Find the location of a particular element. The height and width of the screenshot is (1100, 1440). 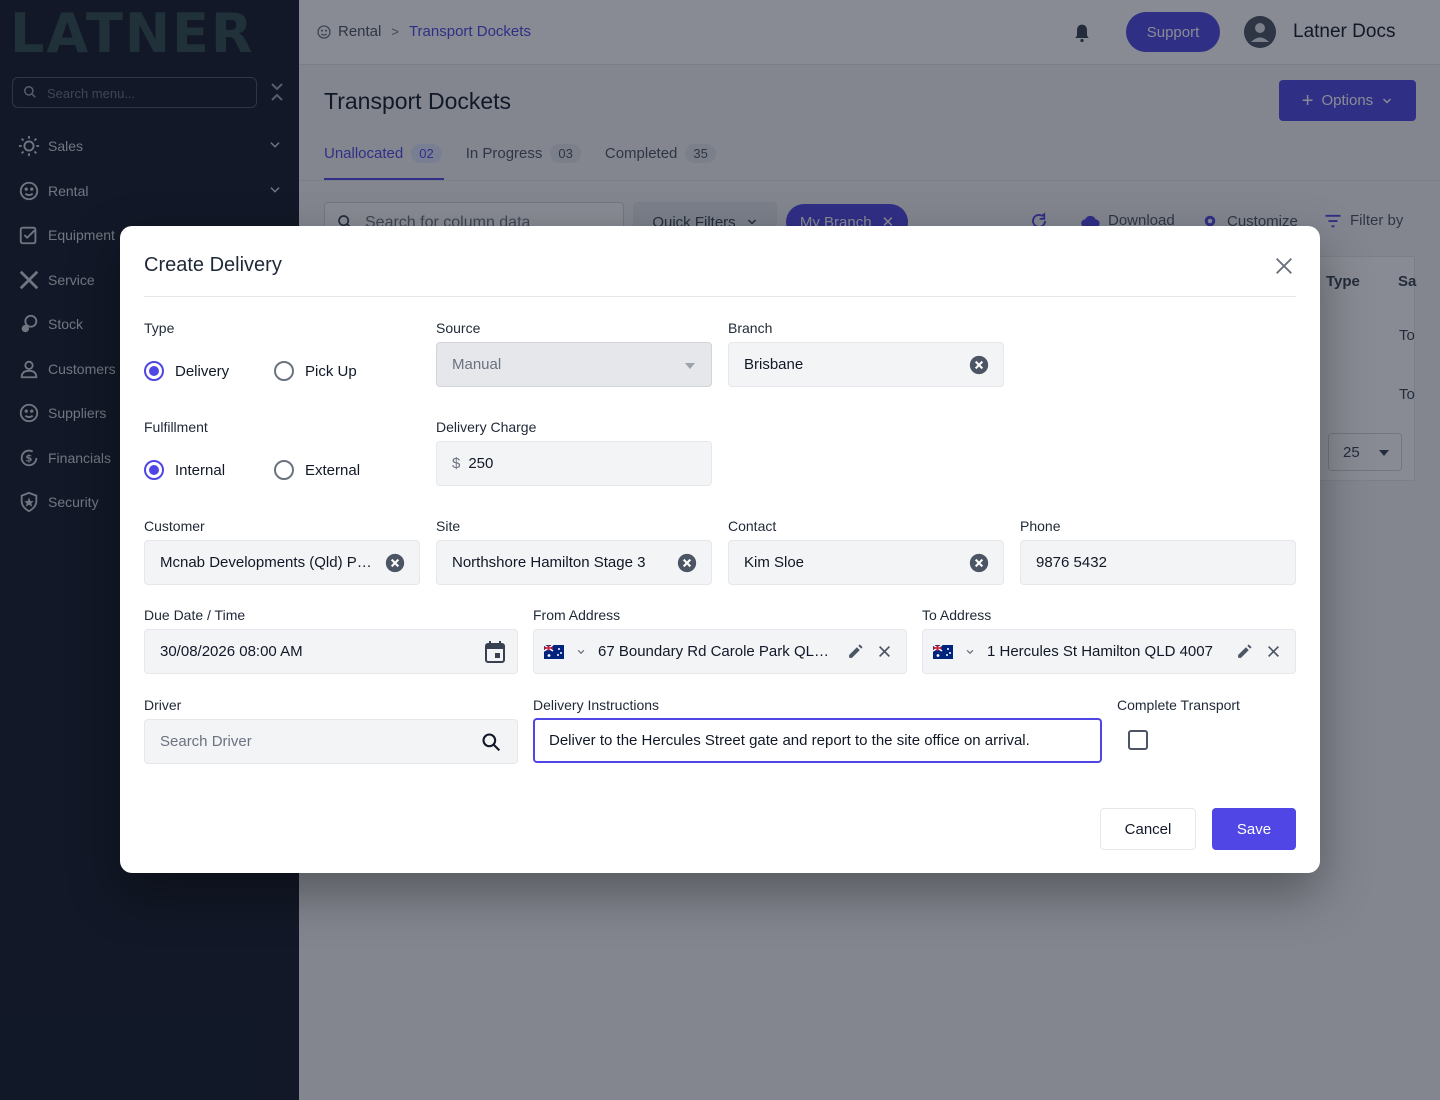

modal-title: Create Delivery is located at coordinates (213, 265).